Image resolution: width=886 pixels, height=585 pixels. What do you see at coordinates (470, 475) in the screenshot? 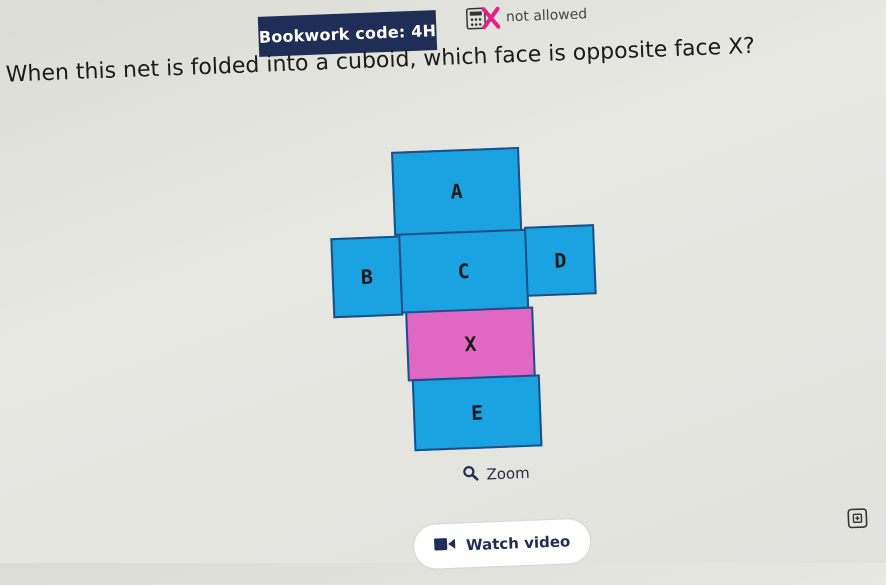
I see `magnifier-icon` at bounding box center [470, 475].